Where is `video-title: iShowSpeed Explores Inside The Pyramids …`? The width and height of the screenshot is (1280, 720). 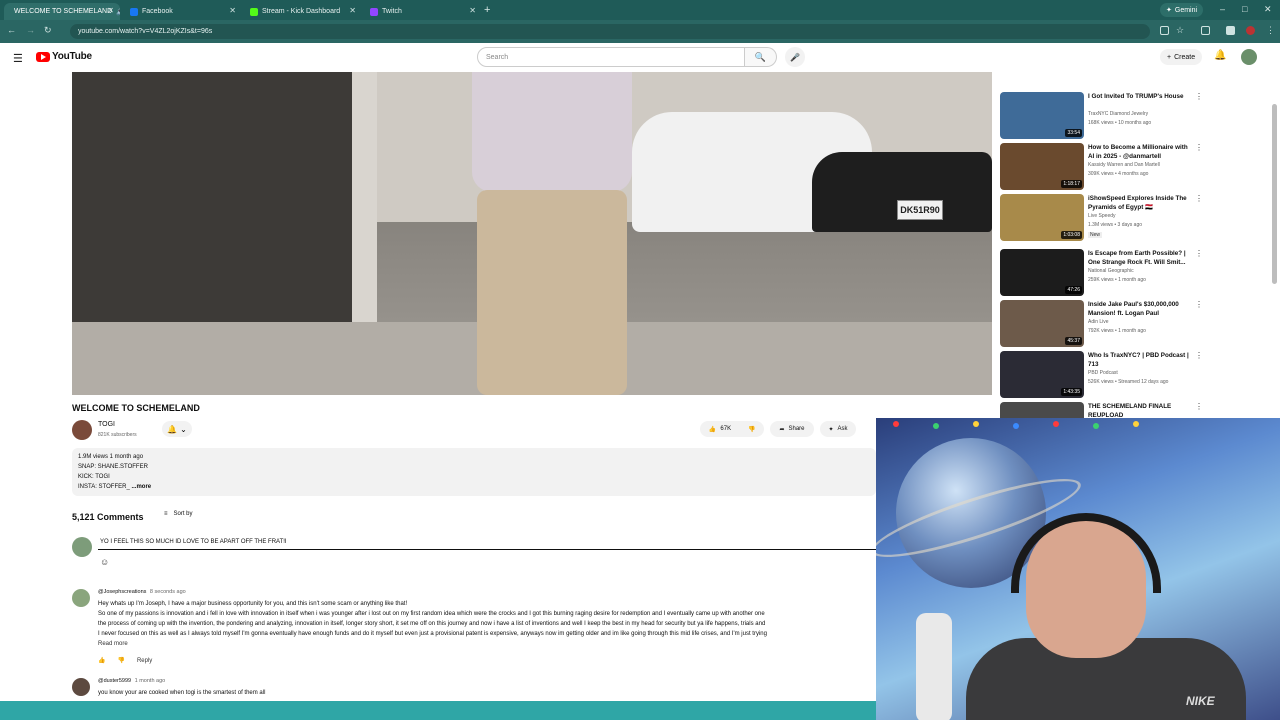
video-title: iShowSpeed Explores Inside The Pyramids … is located at coordinates (1140, 203).